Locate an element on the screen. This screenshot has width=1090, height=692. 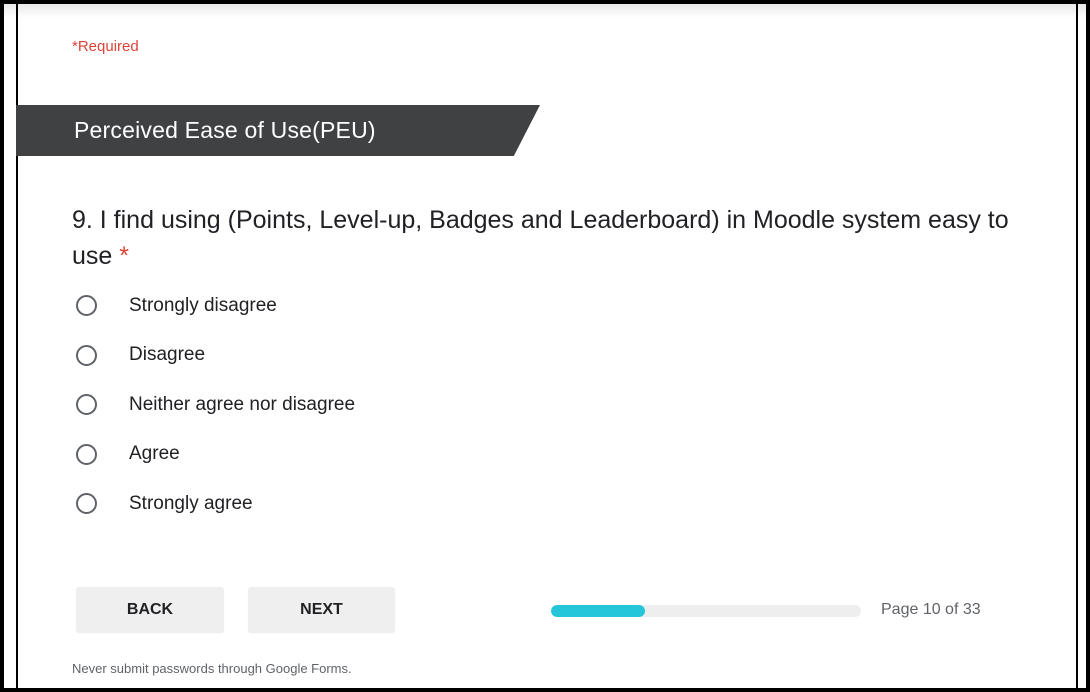
option-neither: Neither agree nor disagree is located at coordinates (215, 405).